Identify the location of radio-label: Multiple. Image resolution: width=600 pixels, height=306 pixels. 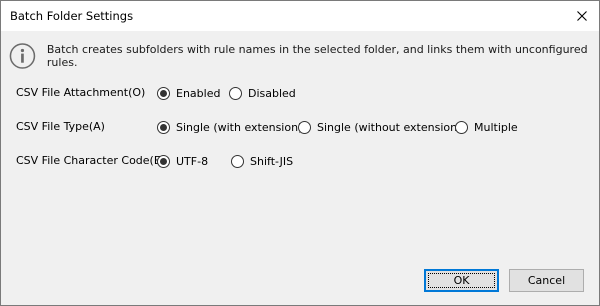
(496, 127).